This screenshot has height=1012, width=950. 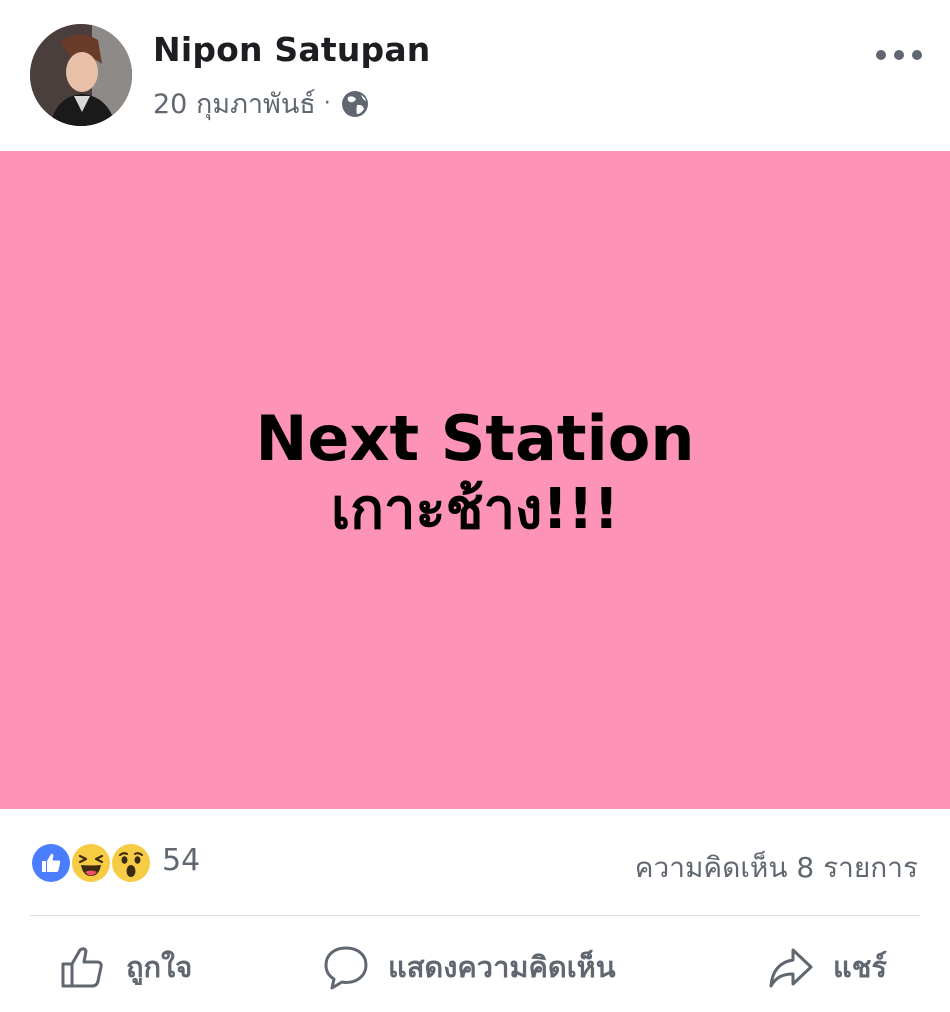 What do you see at coordinates (776, 868) in the screenshot?
I see `comment-count: ความคิดเห็น 8 รายการ` at bounding box center [776, 868].